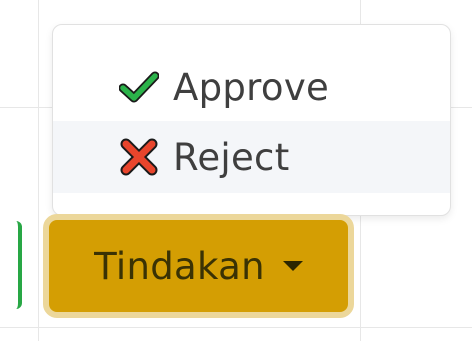  I want to click on menu-item-label: Reject, so click(231, 157).